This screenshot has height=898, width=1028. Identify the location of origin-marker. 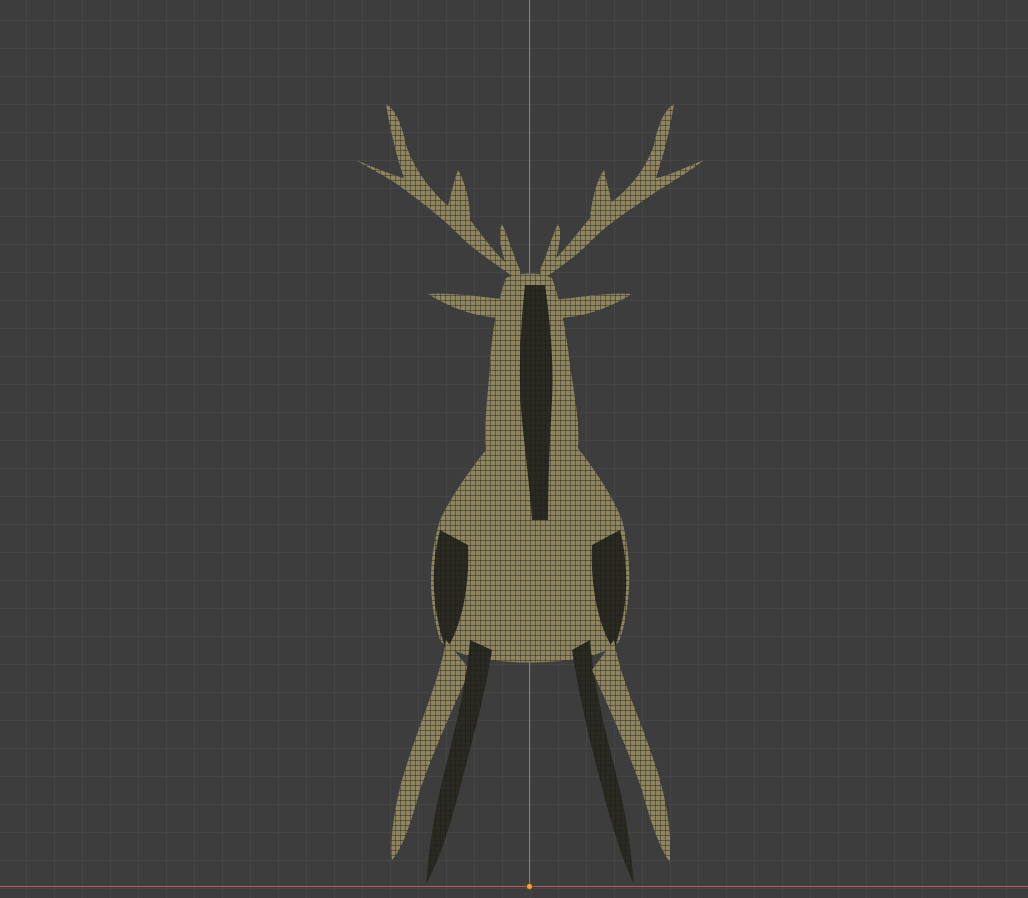
(529, 886).